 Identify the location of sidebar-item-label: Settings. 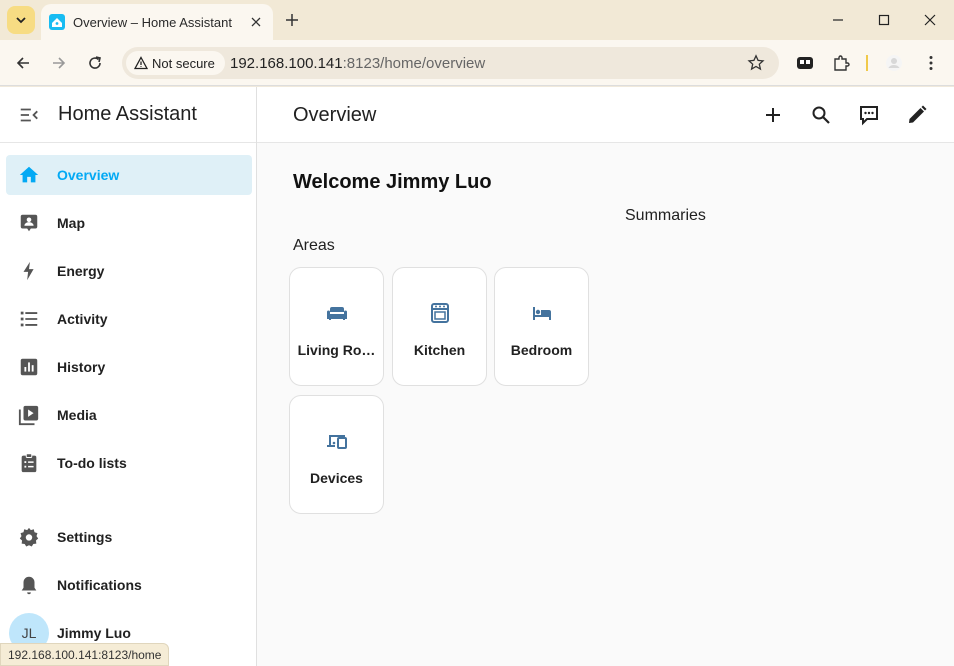
(85, 537).